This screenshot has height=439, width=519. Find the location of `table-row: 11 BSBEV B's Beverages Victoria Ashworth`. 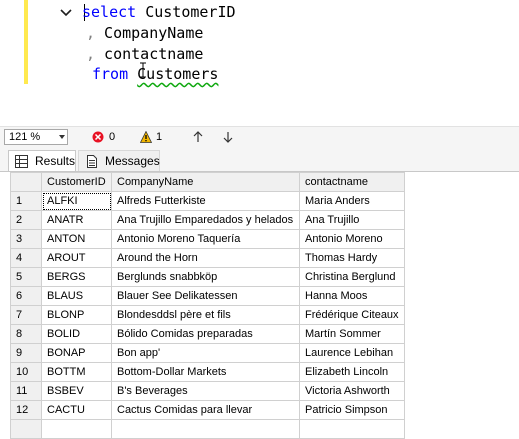

table-row: 11 BSBEV B's Beverages Victoria Ashworth is located at coordinates (207, 391).